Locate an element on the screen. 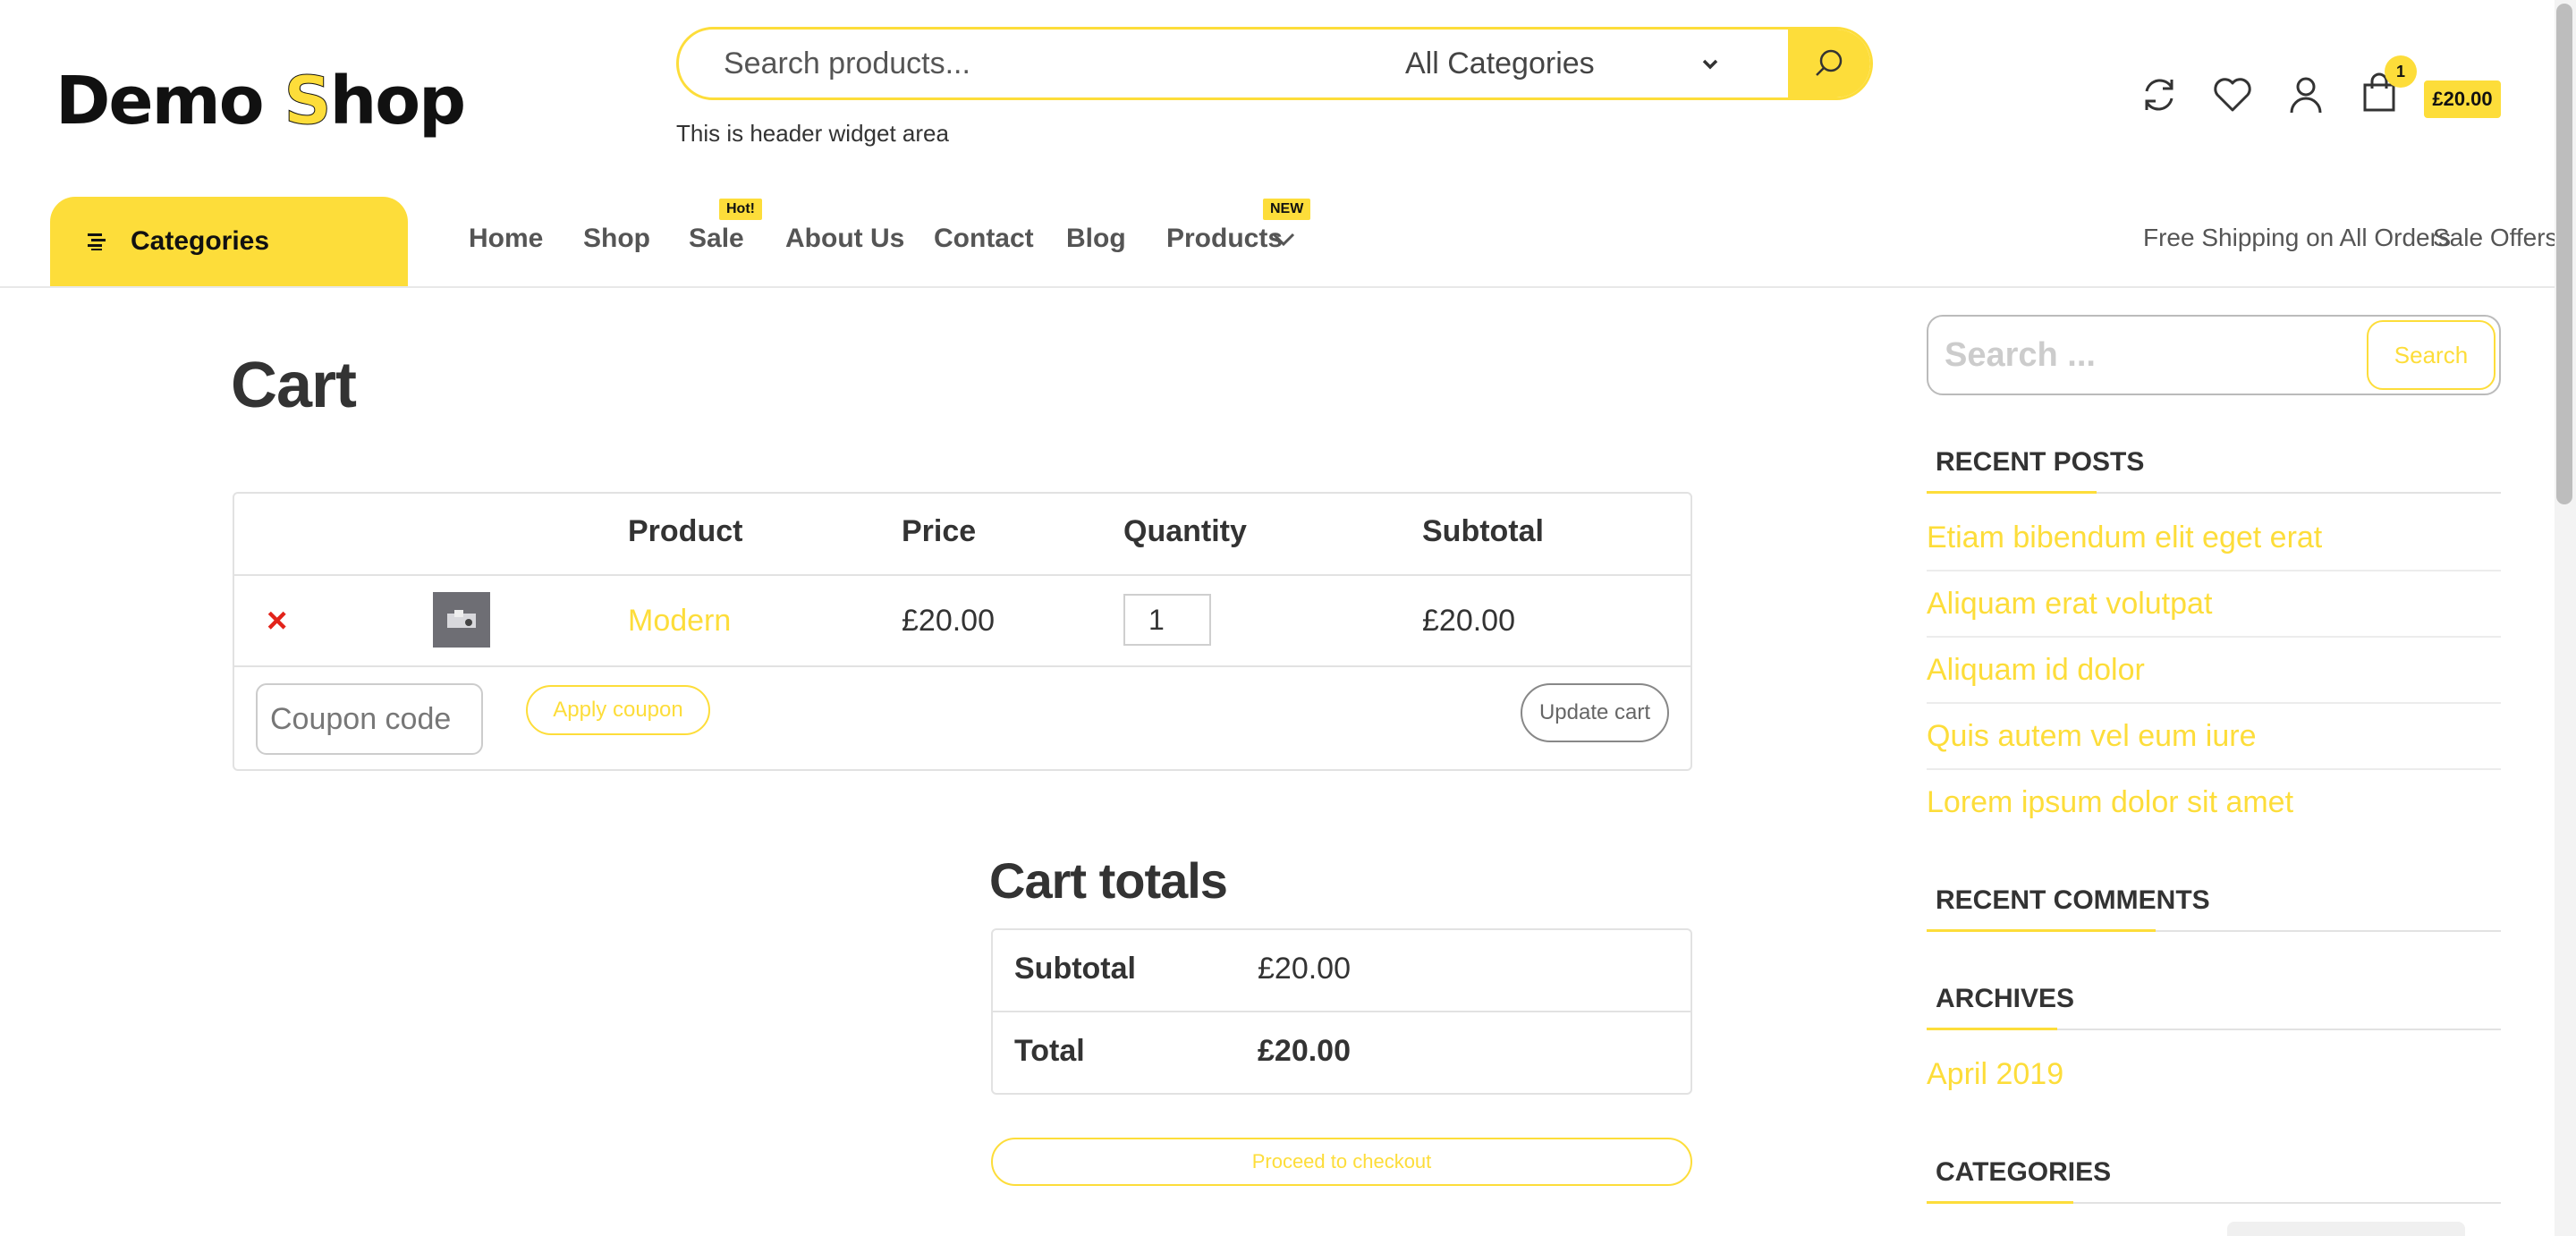 This screenshot has height=1236, width=2576. total-value: £20.00 is located at coordinates (1304, 1051).